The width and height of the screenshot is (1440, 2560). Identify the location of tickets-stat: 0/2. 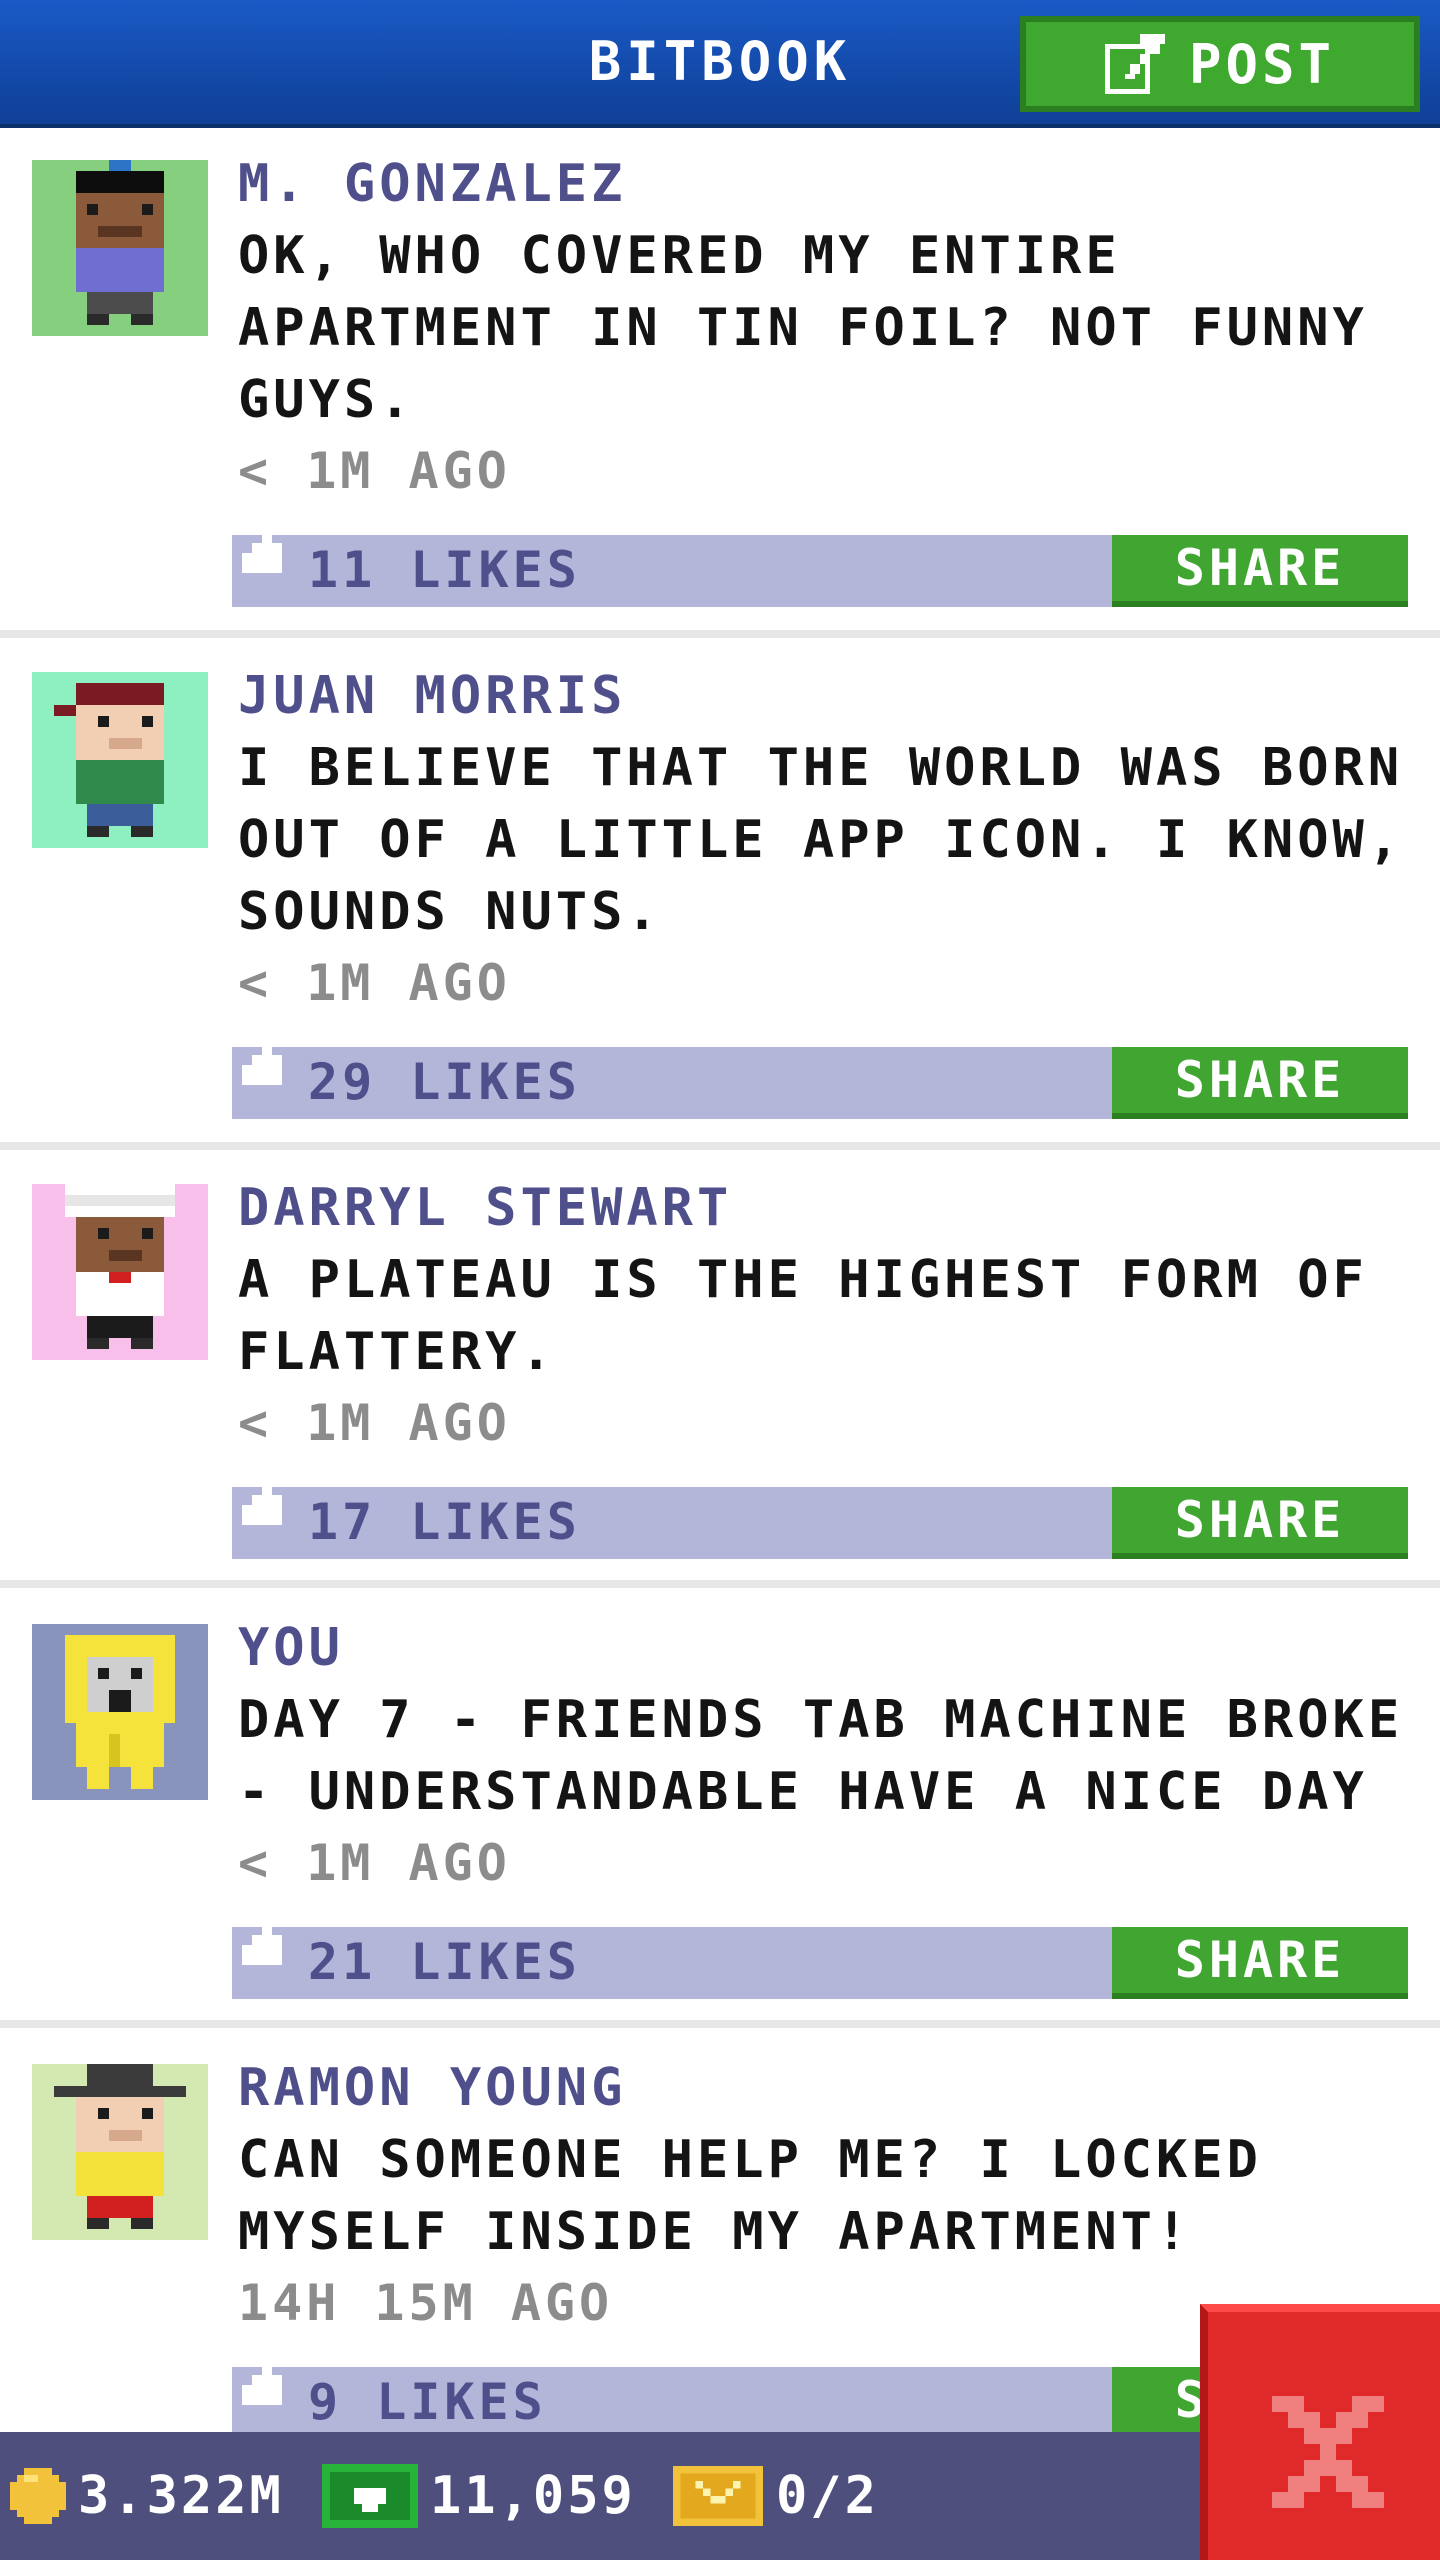
(775, 2496).